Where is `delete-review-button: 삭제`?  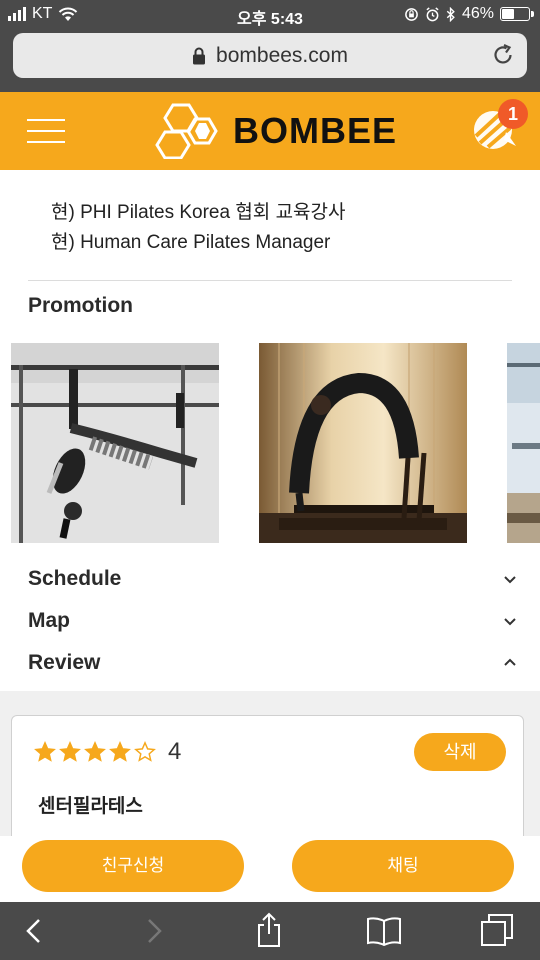
delete-review-button: 삭제 is located at coordinates (460, 752).